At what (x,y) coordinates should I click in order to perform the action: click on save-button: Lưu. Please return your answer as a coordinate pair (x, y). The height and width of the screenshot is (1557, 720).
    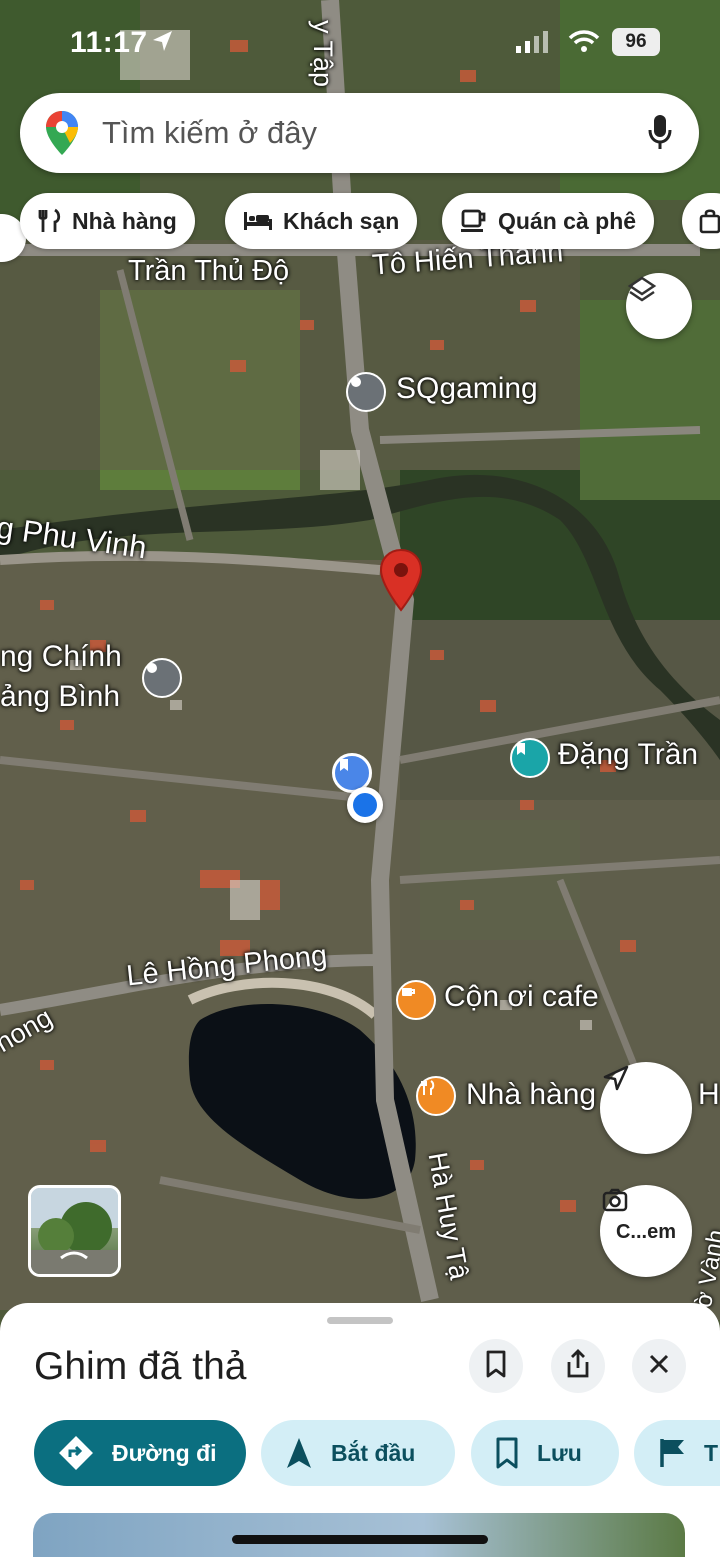
    Looking at the image, I should click on (545, 1453).